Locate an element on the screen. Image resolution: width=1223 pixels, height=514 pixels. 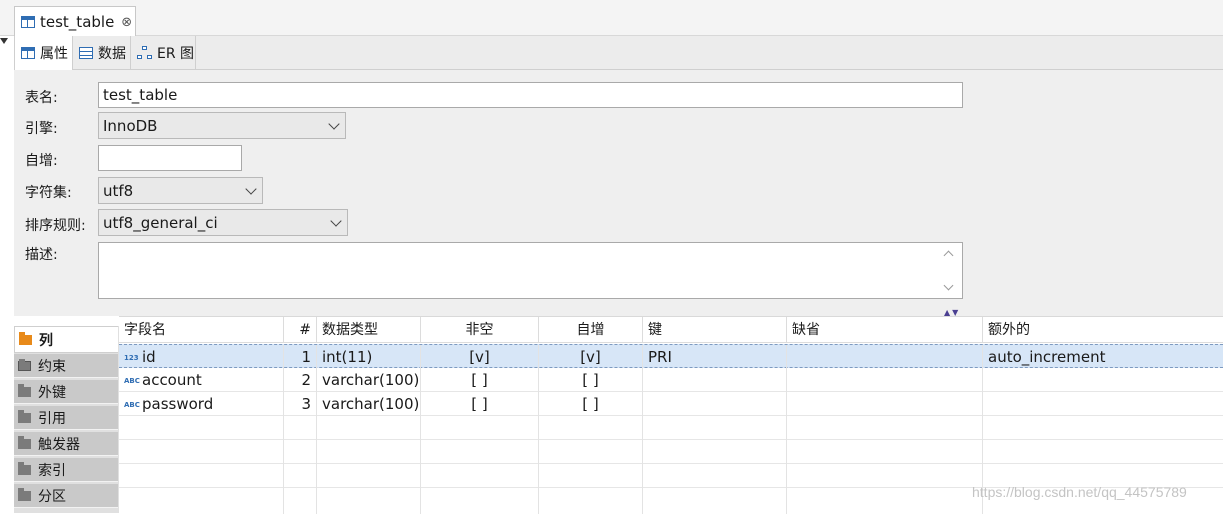
table-row: ABC password 3 varchar(100) [ ] [ ] is located at coordinates (671, 404).